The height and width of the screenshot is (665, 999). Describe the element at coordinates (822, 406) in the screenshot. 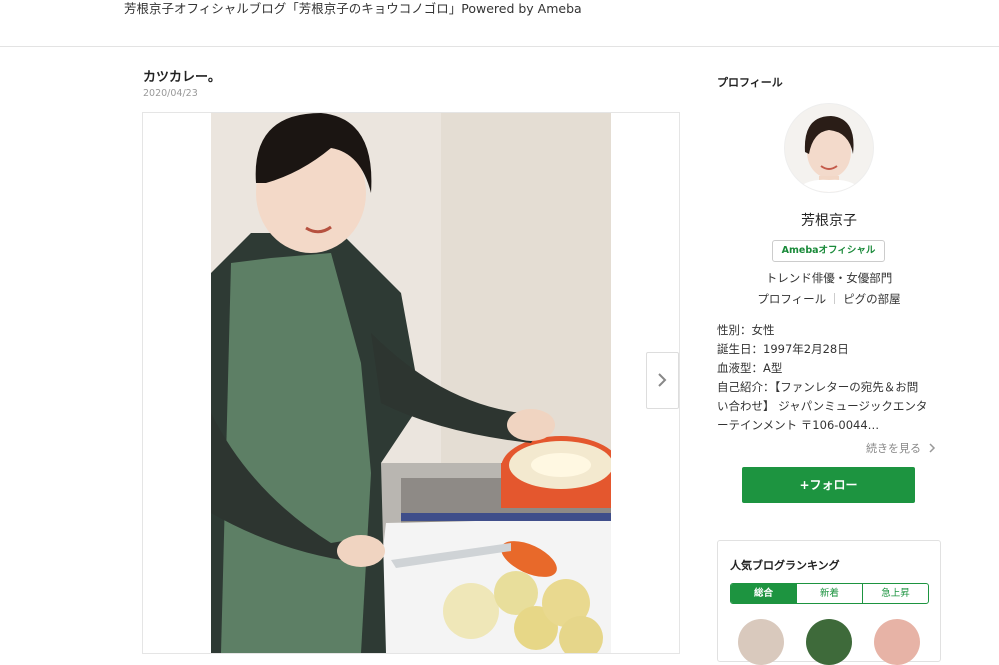

I see `profile-intro: い合わせ】 ジャパンミュージックエンタ` at that location.